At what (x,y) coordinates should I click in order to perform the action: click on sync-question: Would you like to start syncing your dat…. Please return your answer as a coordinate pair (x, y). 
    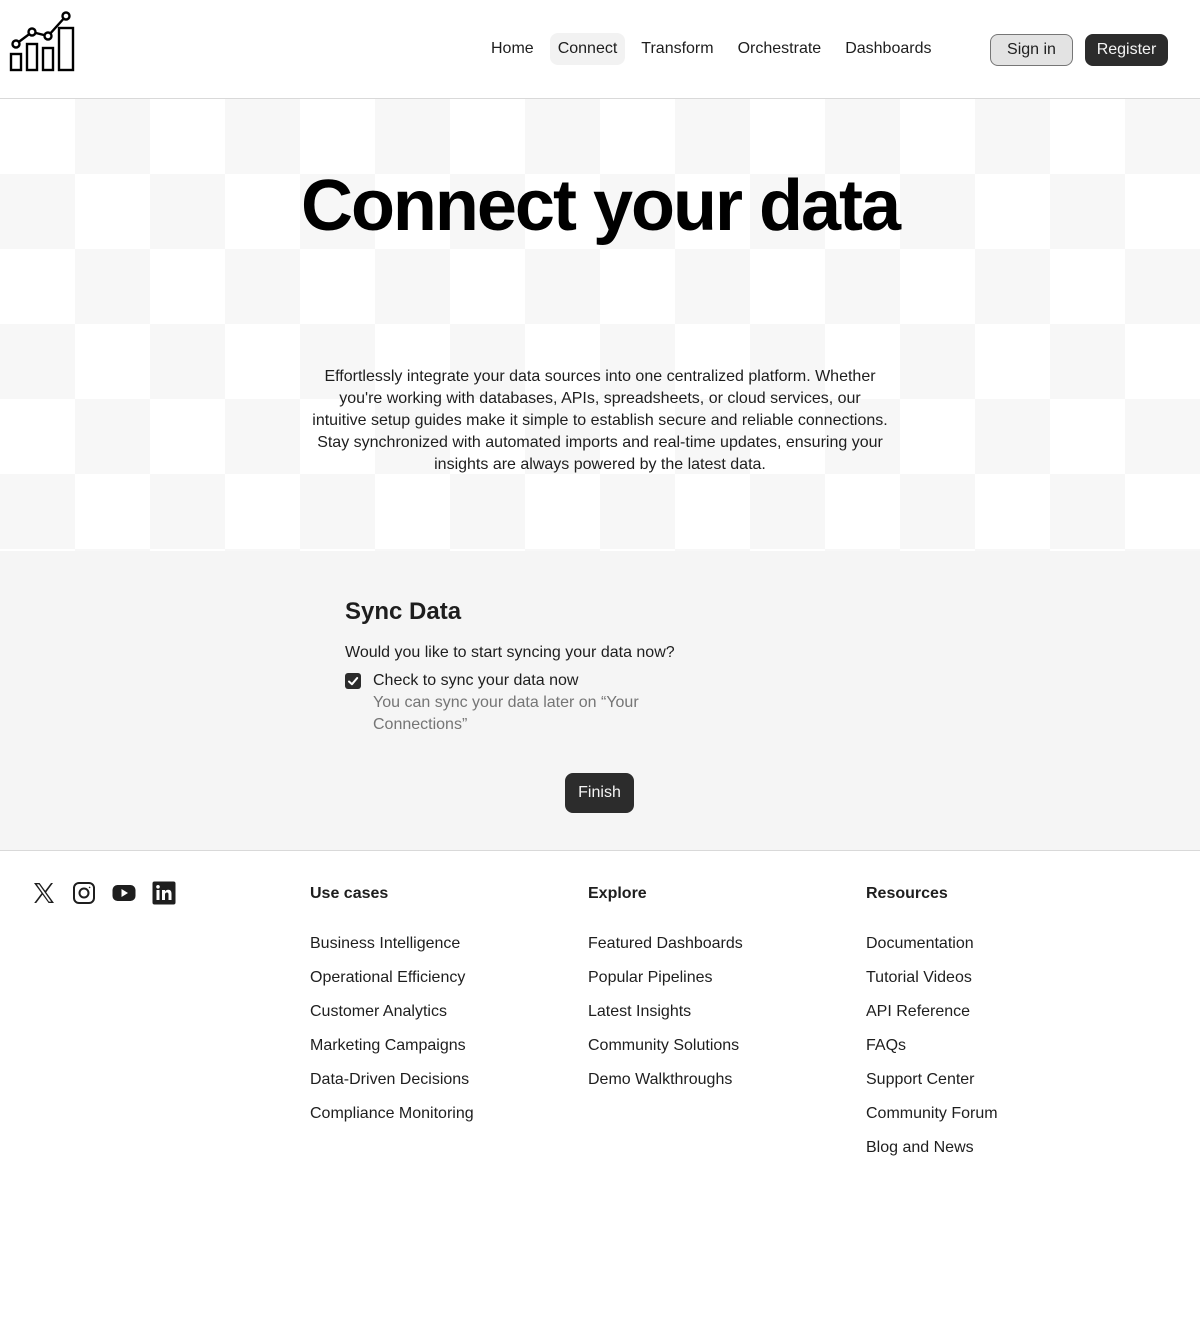
    Looking at the image, I should click on (510, 652).